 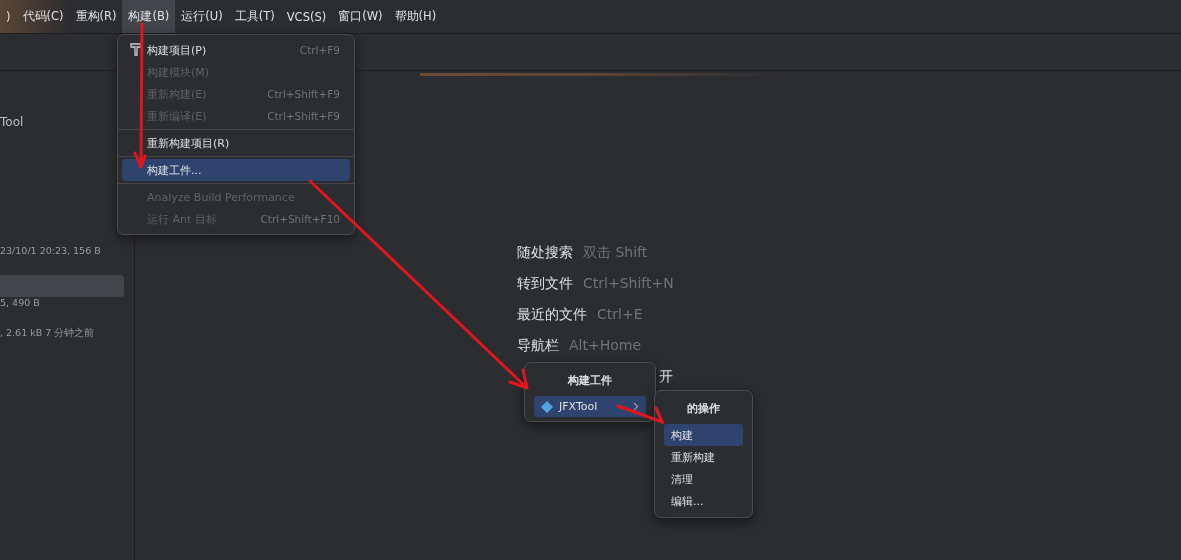 What do you see at coordinates (605, 346) in the screenshot?
I see `hint-shortcut: Alt+Home` at bounding box center [605, 346].